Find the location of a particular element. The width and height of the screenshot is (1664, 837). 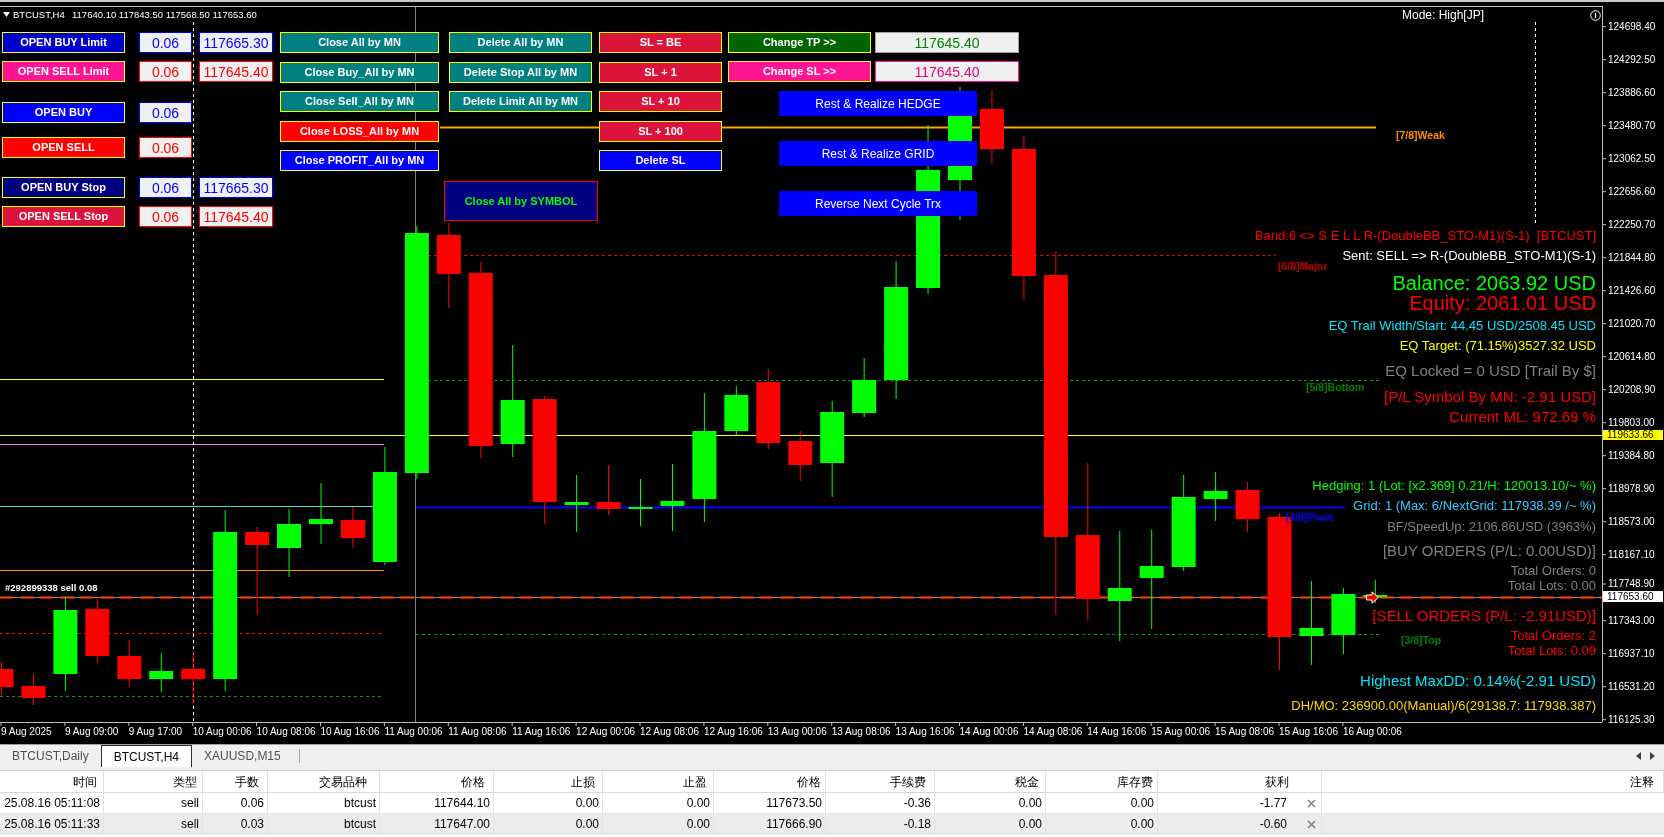

table-cell: -0.18 is located at coordinates (880, 824).